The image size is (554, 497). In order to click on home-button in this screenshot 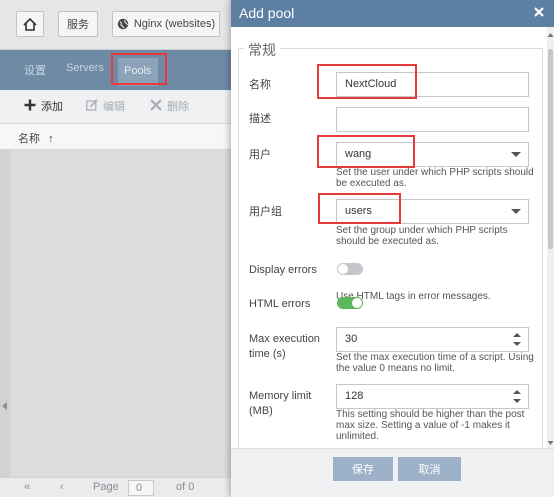, I will do `click(30, 24)`.